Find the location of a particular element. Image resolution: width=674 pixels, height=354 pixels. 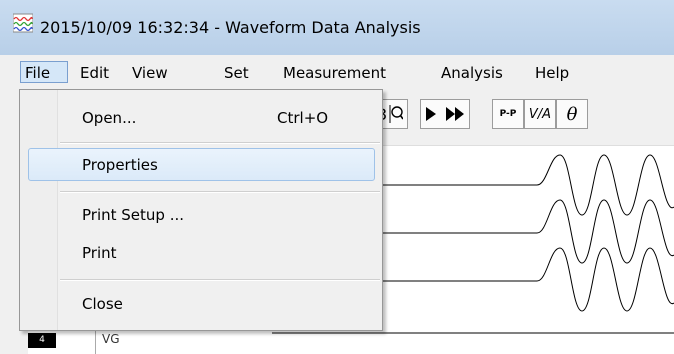

channel-number-badge: 4 is located at coordinates (42, 340).